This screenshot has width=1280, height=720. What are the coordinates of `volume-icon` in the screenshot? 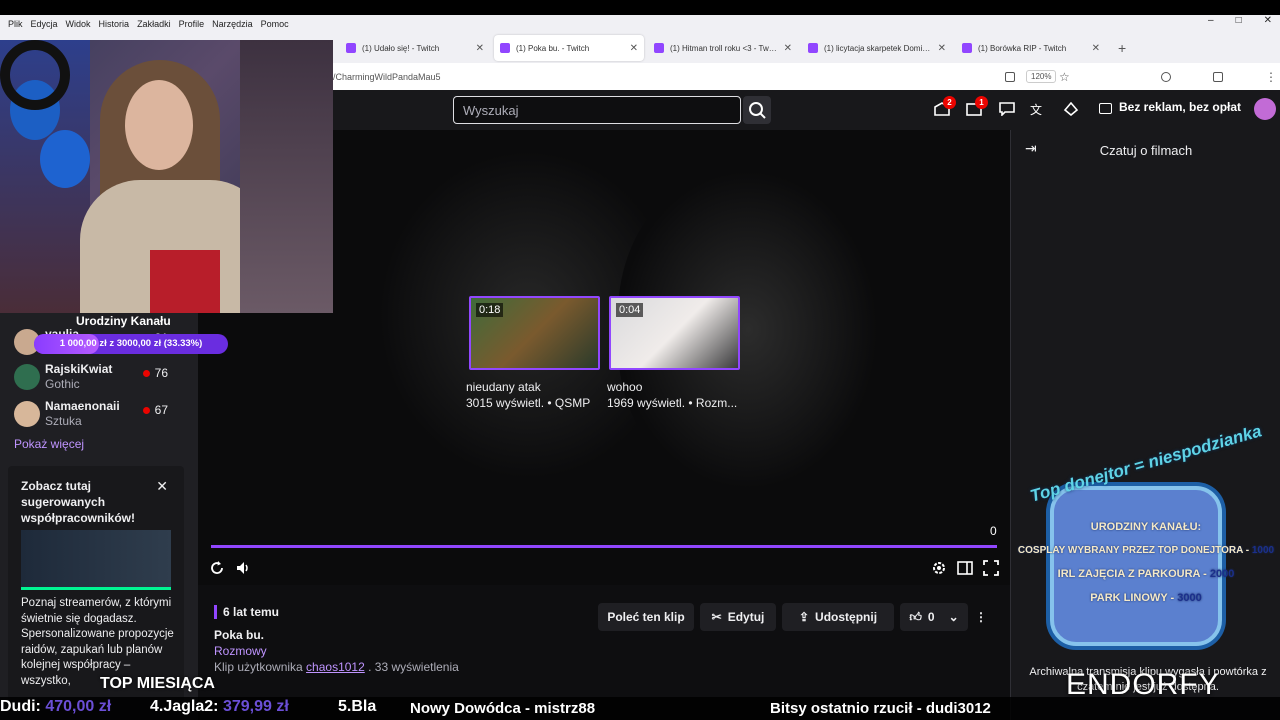 It's located at (243, 568).